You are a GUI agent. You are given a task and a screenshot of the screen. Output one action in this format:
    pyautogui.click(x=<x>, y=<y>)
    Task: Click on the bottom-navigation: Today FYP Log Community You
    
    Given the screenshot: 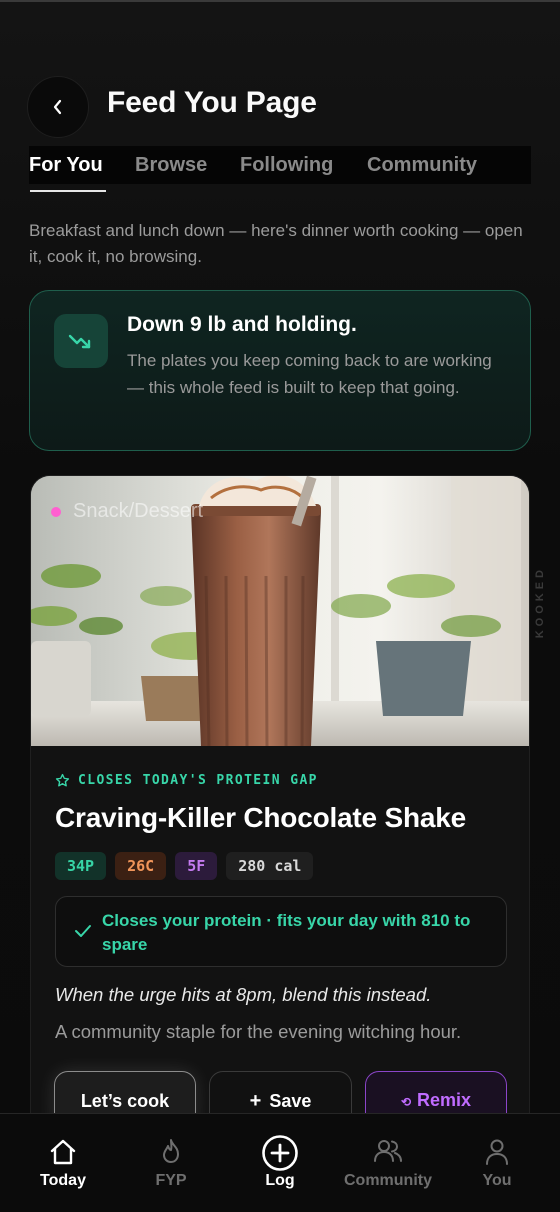 What is the action you would take?
    pyautogui.click(x=280, y=1162)
    